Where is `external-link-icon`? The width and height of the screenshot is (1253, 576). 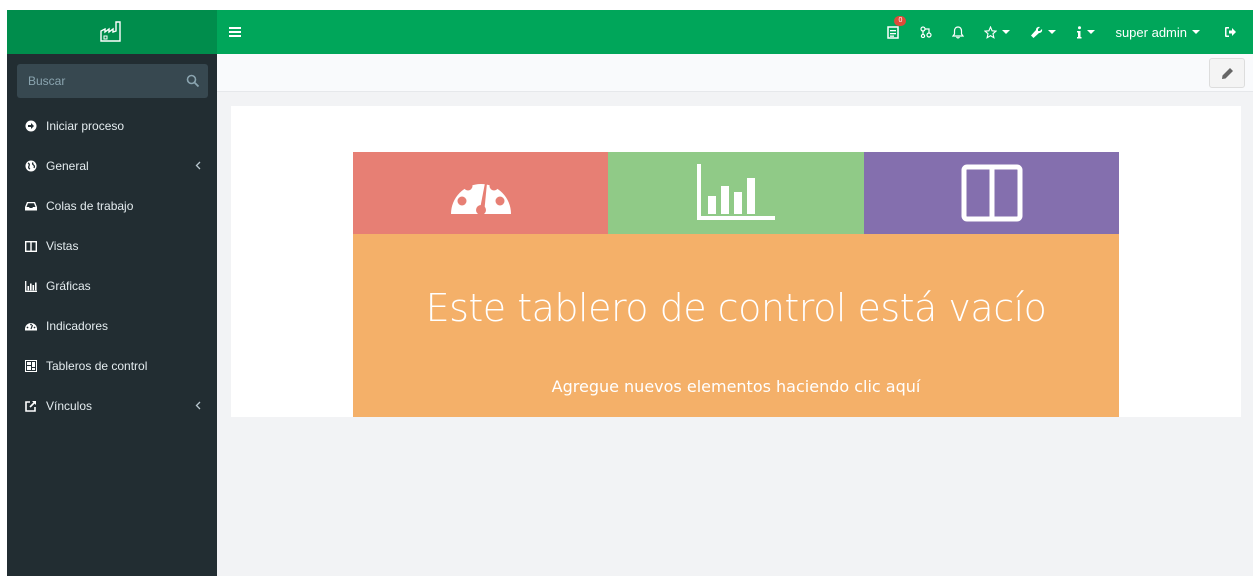 external-link-icon is located at coordinates (31, 406).